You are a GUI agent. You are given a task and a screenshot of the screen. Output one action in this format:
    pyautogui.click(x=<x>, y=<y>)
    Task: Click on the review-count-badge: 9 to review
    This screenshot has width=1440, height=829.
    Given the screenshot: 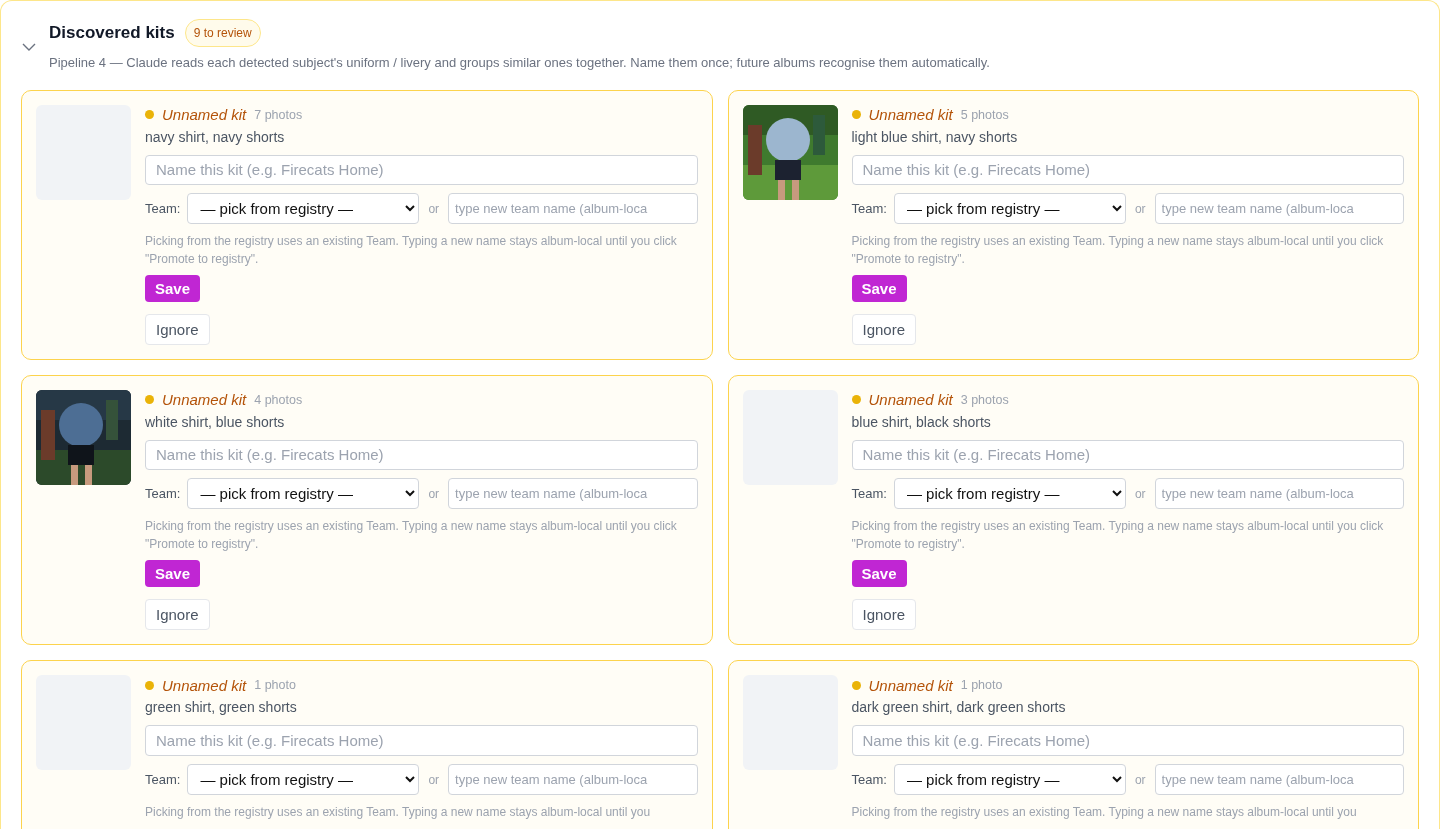 What is the action you would take?
    pyautogui.click(x=222, y=33)
    